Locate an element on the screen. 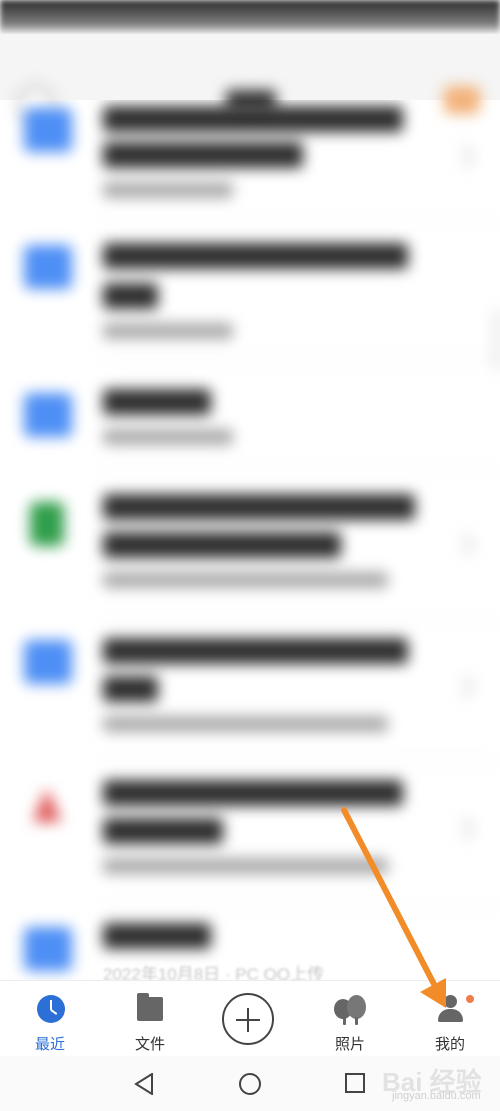  add-button is located at coordinates (248, 1019).